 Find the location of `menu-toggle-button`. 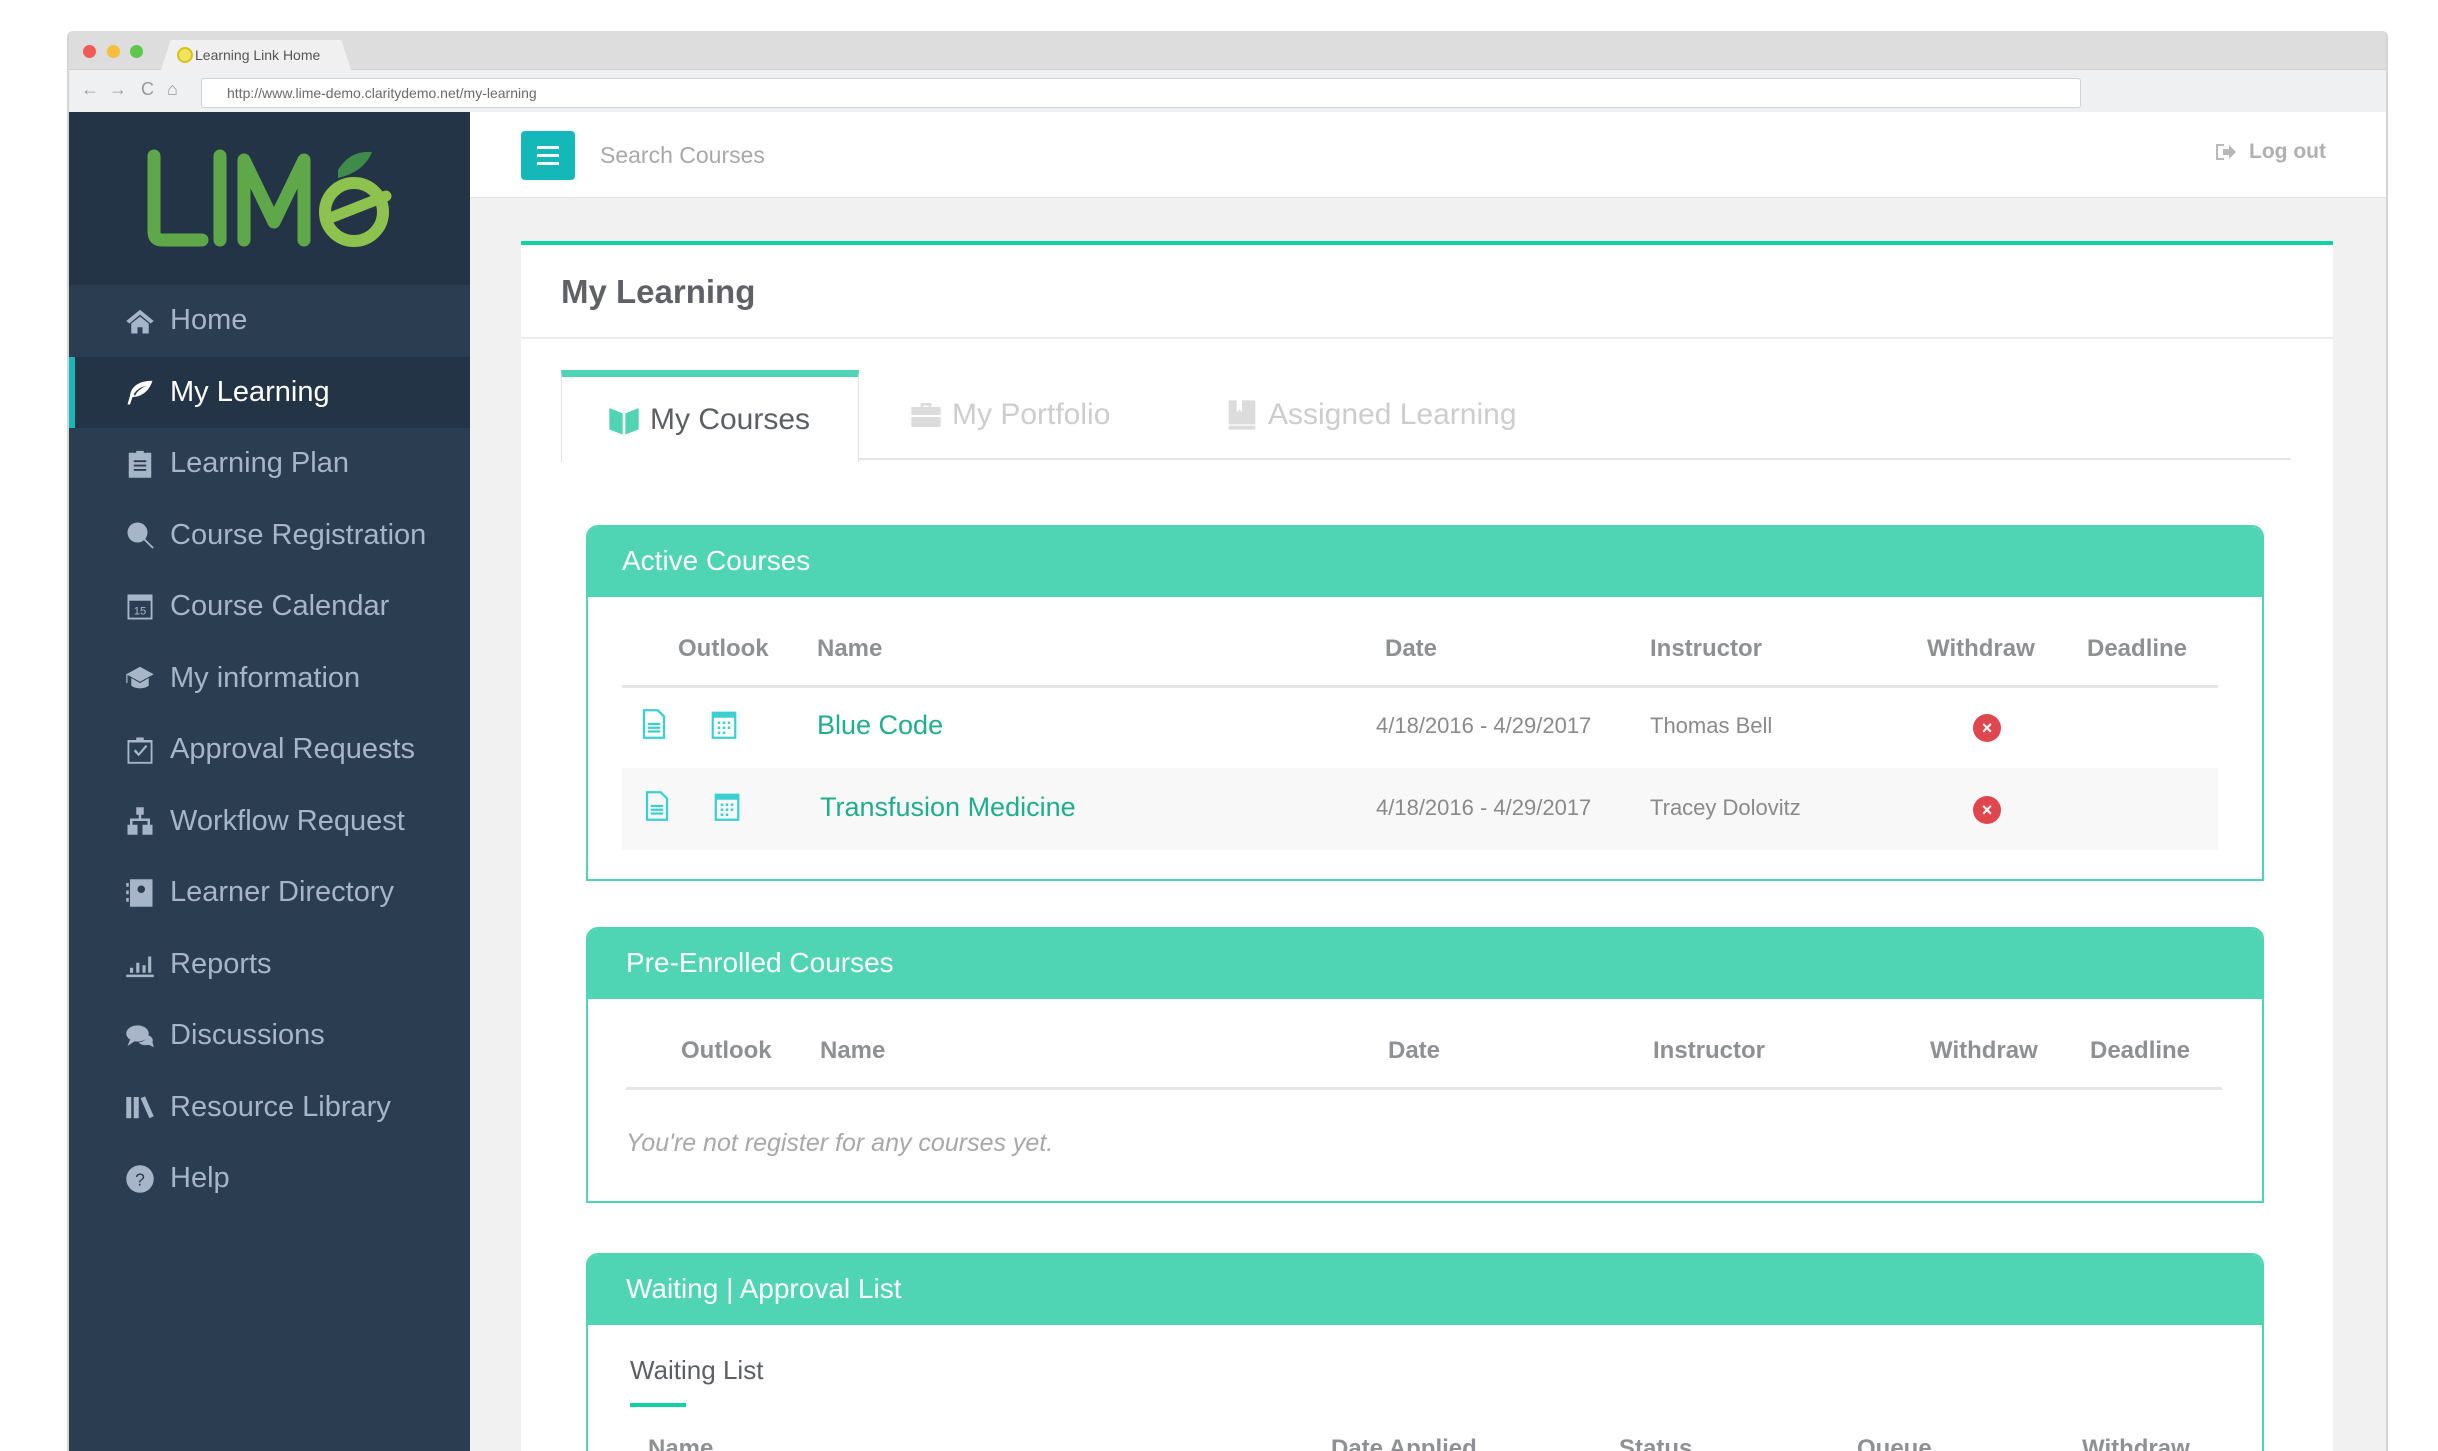

menu-toggle-button is located at coordinates (548, 155).